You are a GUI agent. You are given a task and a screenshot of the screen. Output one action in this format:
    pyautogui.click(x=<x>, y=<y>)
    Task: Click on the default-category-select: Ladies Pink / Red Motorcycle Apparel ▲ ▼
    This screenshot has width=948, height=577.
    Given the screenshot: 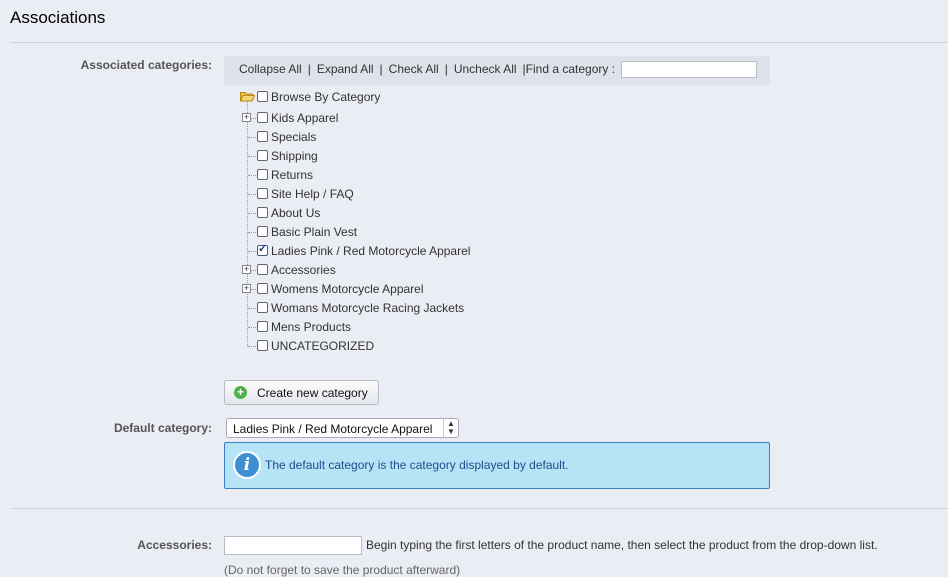 What is the action you would take?
    pyautogui.click(x=342, y=428)
    